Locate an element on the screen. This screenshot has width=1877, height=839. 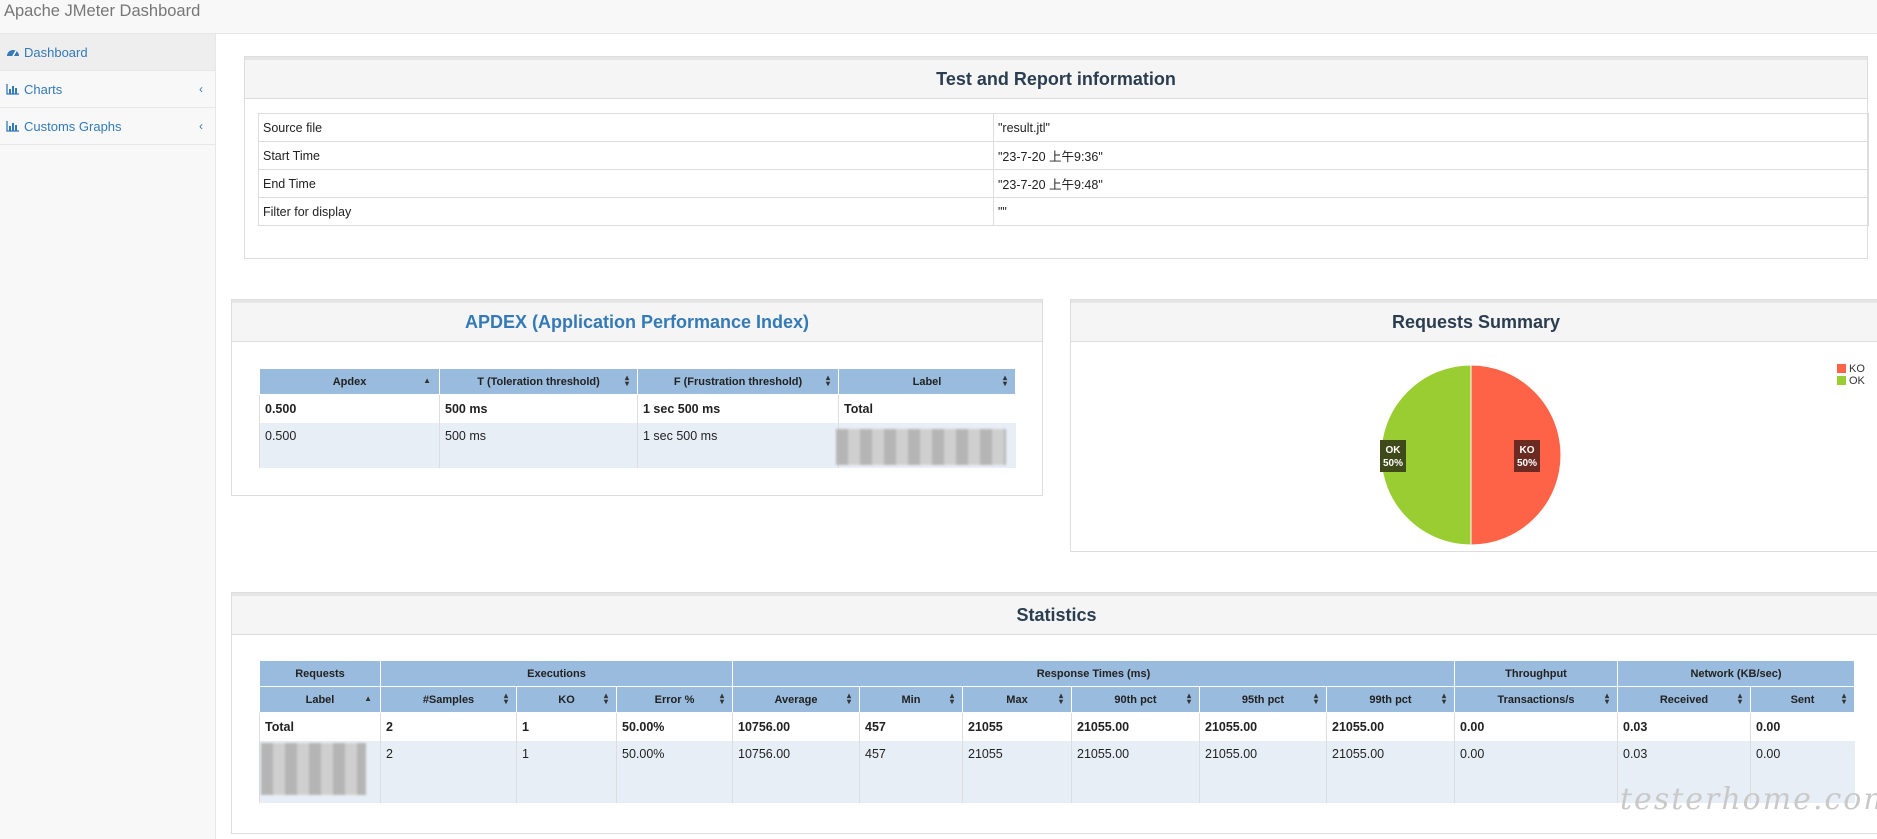
table-row: Start Time "23-7-20 上午9:36" is located at coordinates (1063, 155).